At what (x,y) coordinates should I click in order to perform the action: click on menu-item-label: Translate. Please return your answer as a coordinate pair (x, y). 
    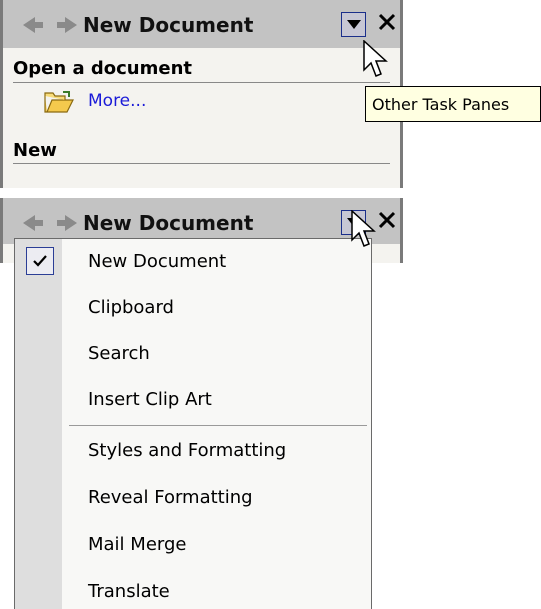
    Looking at the image, I should click on (129, 591).